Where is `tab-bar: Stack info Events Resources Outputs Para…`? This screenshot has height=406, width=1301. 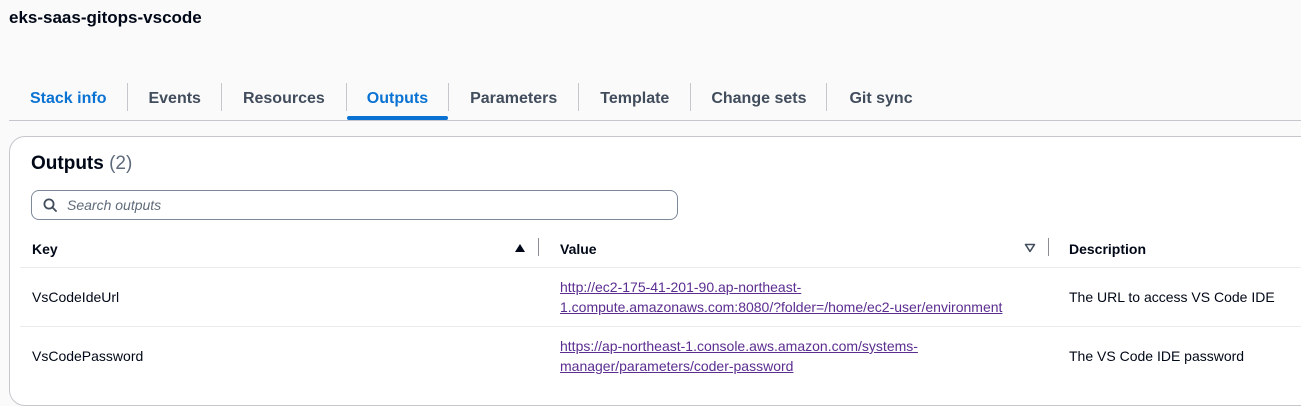 tab-bar: Stack info Events Resources Outputs Para… is located at coordinates (655, 100).